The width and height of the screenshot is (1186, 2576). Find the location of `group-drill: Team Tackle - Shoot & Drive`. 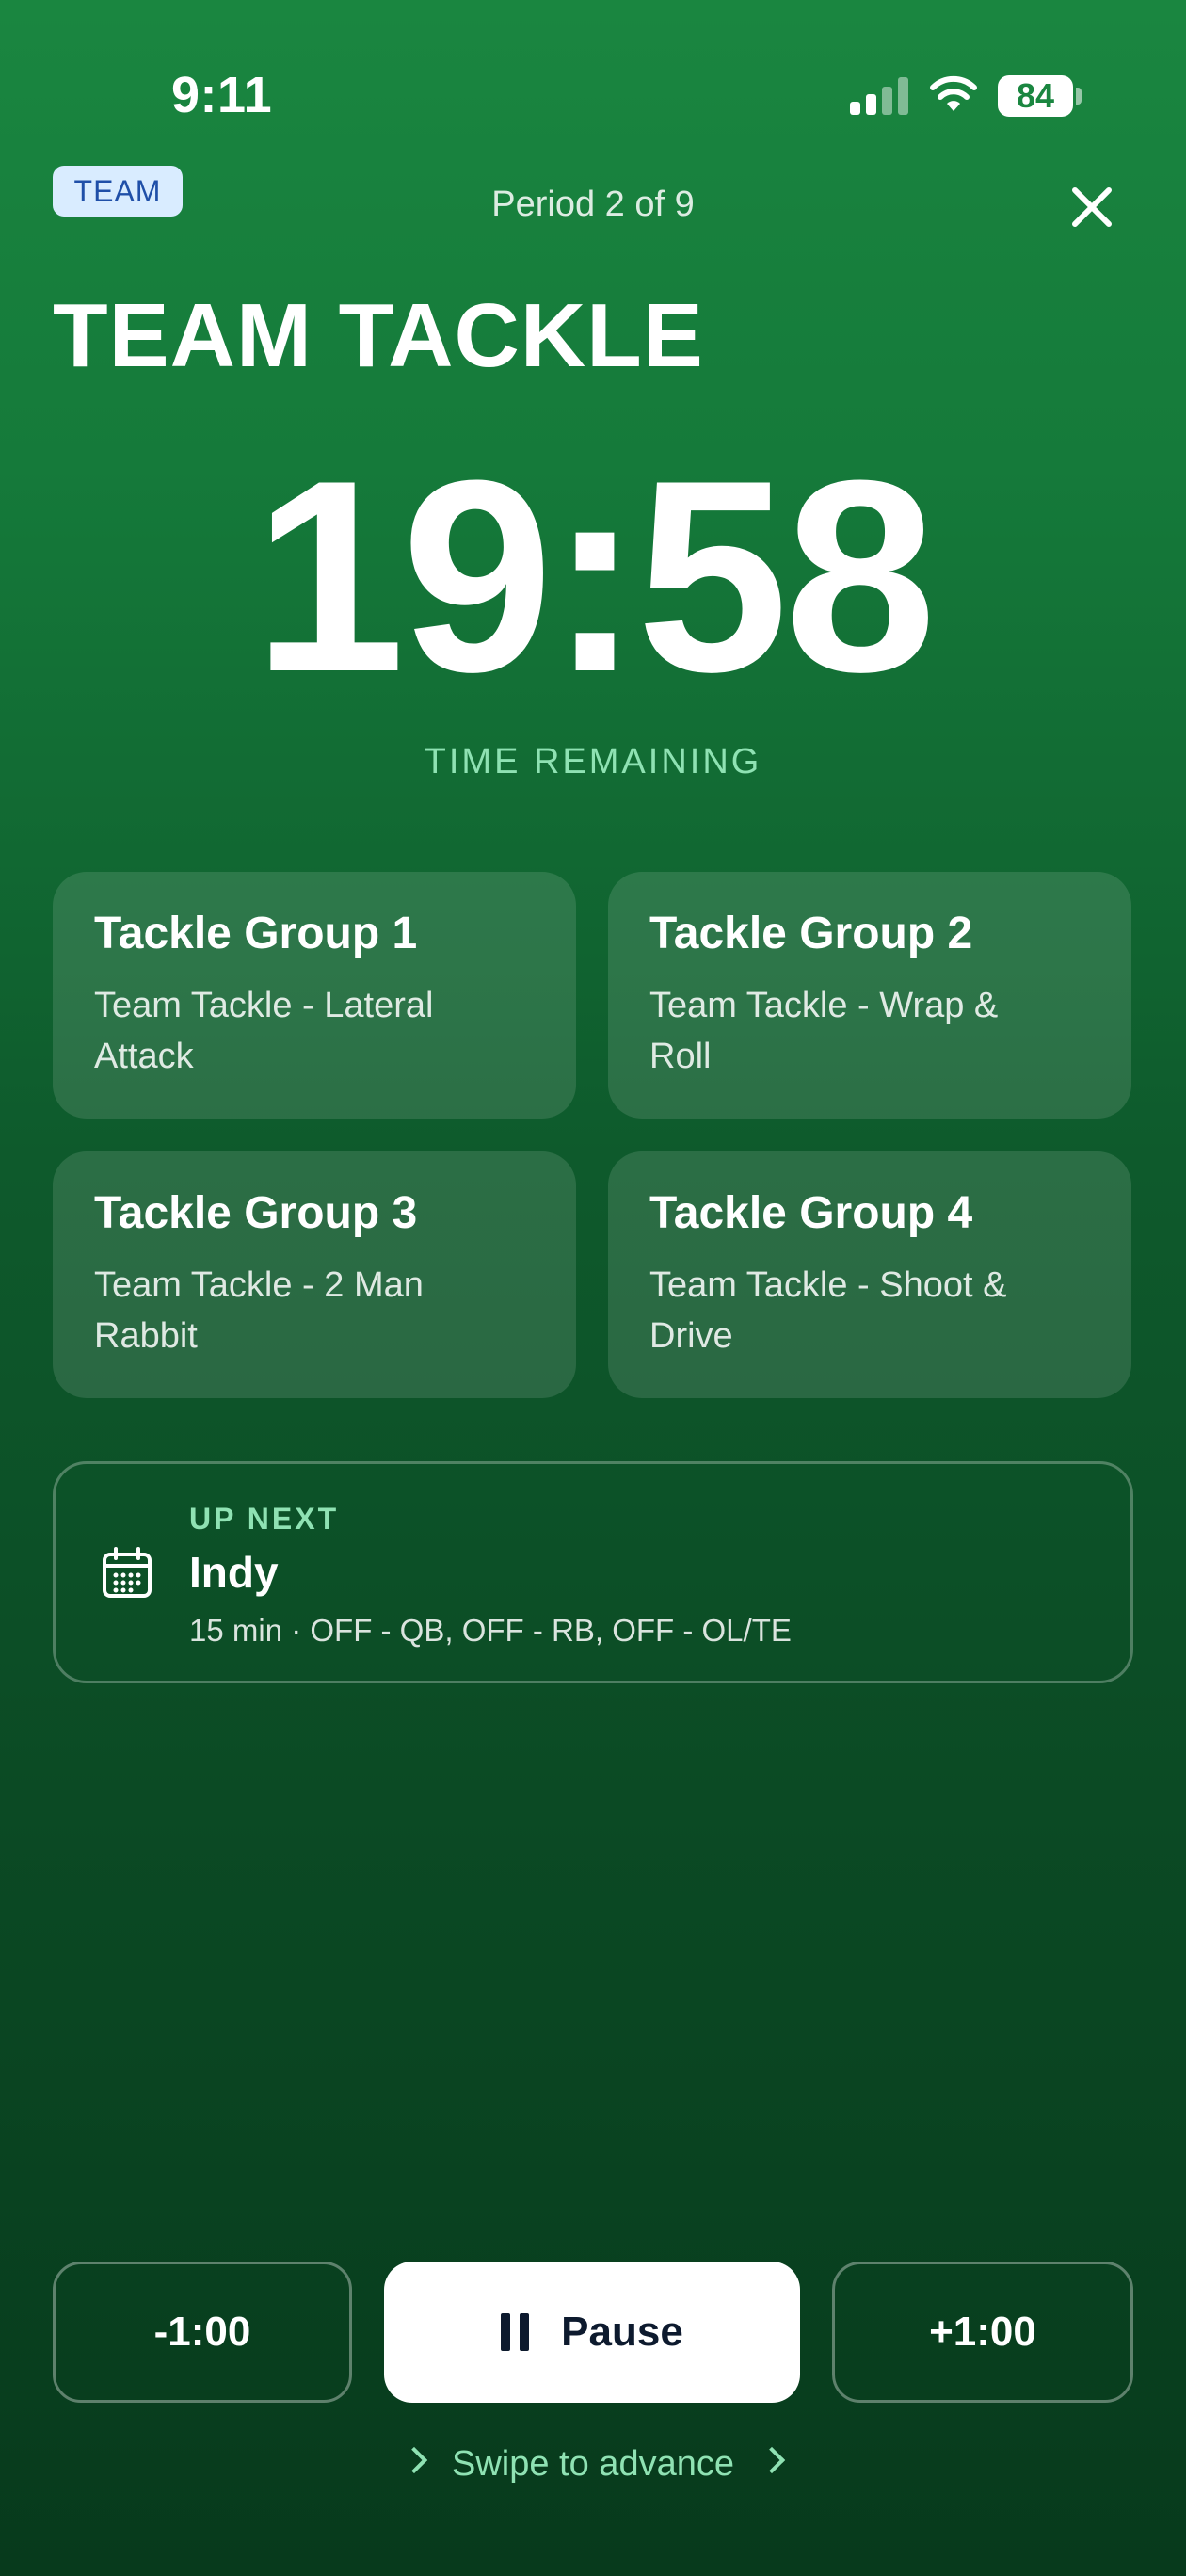

group-drill: Team Tackle - Shoot & Drive is located at coordinates (828, 1310).